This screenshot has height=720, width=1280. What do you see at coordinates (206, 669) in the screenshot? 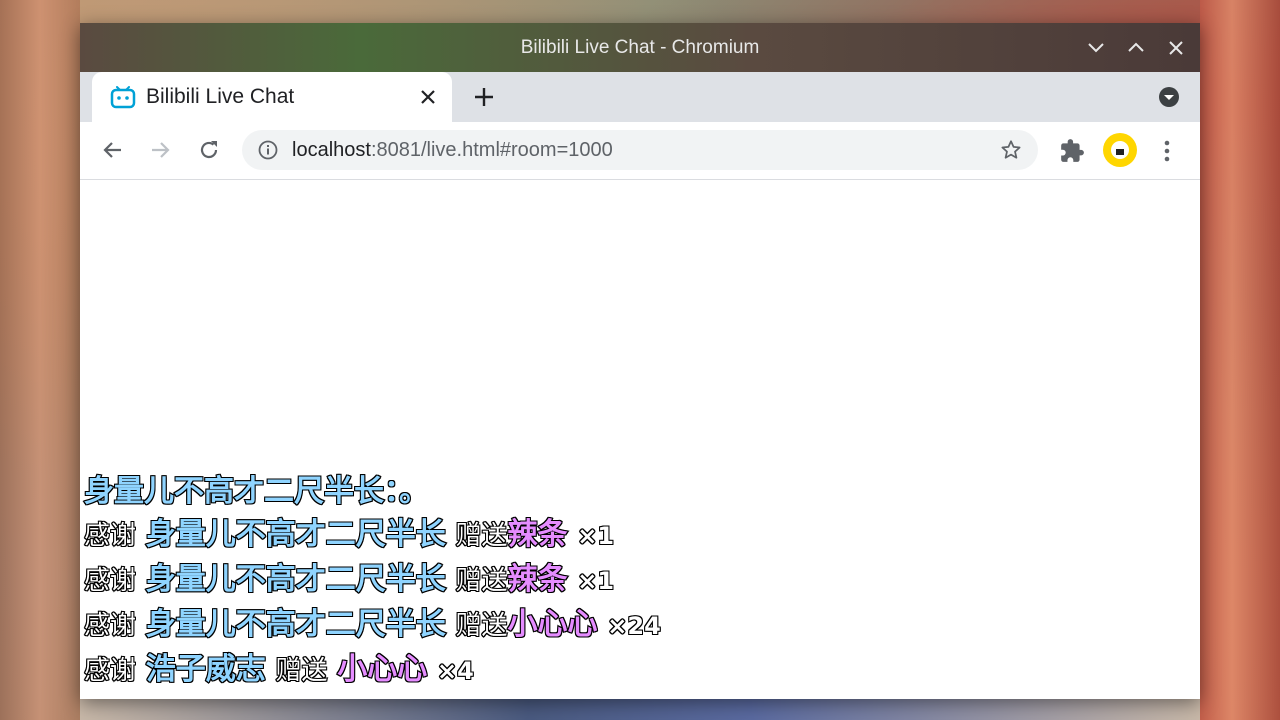
I see `gift-username: 浩子威志` at bounding box center [206, 669].